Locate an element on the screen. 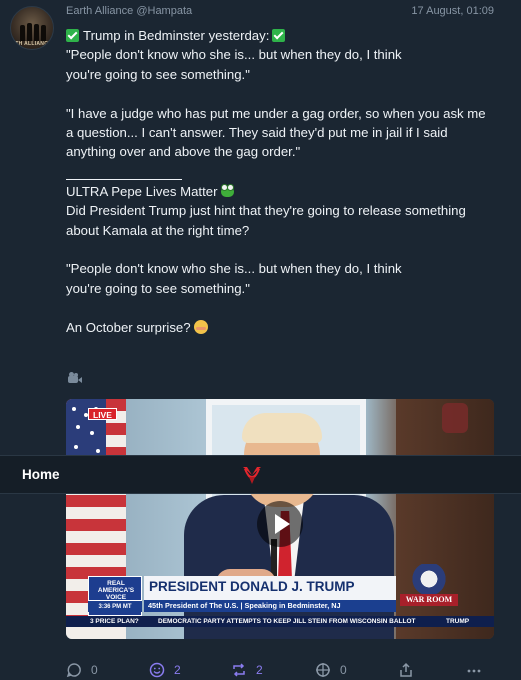 This screenshot has width=521, height=680. flushed-face-emoji-icon is located at coordinates (200, 326).